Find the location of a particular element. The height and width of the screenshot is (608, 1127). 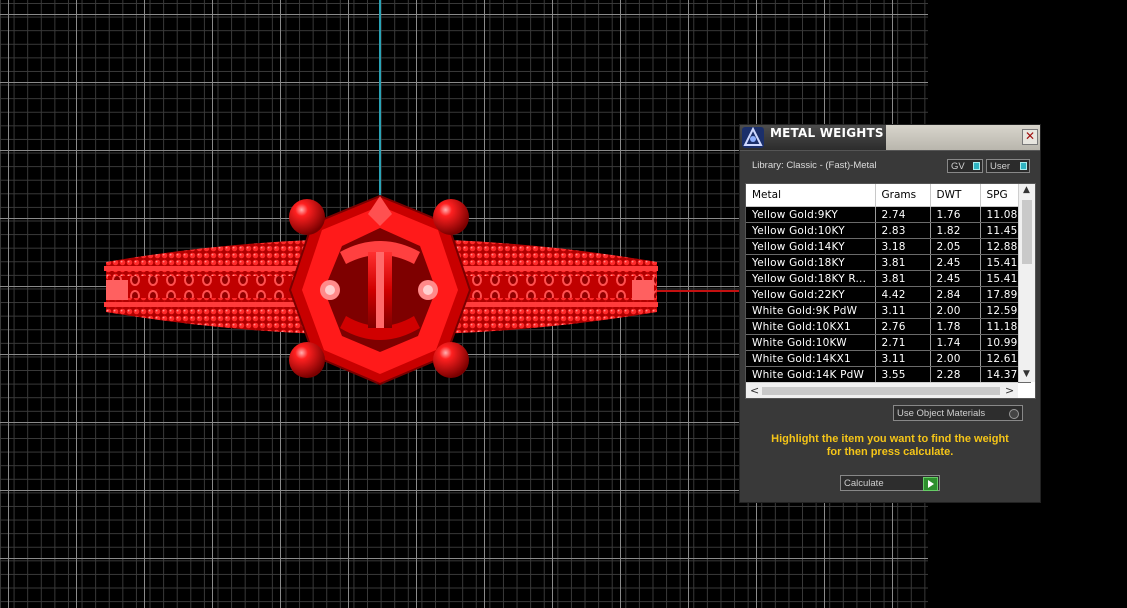

cell-dwt: 1.78 is located at coordinates (955, 326).